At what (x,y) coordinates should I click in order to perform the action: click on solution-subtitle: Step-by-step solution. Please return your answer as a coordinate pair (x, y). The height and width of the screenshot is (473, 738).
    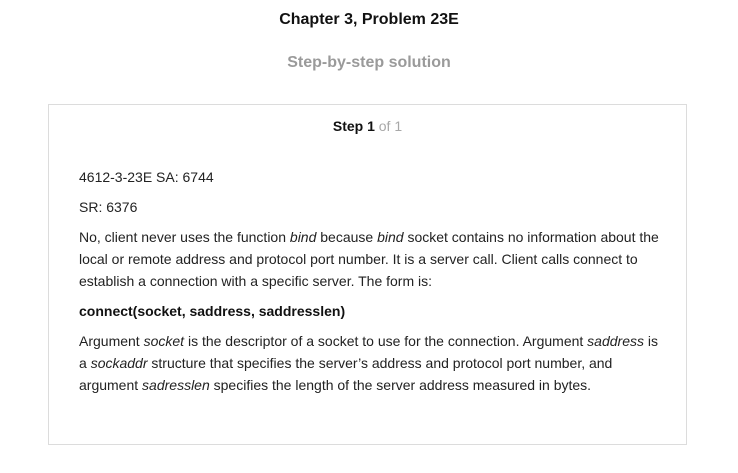
    Looking at the image, I should click on (369, 62).